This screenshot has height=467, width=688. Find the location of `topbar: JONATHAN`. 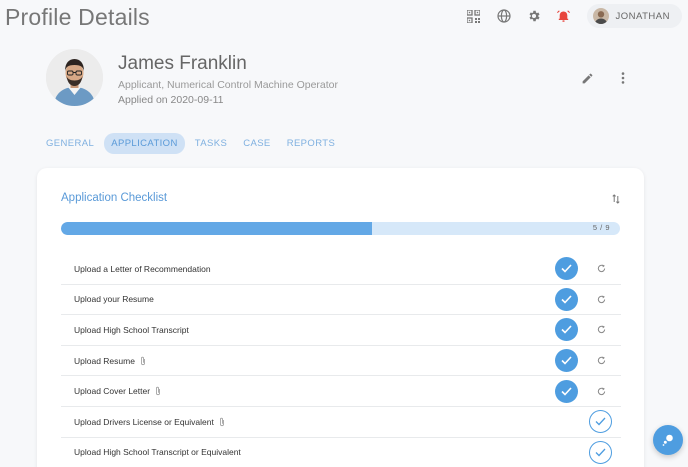

topbar: JONATHAN is located at coordinates (573, 16).